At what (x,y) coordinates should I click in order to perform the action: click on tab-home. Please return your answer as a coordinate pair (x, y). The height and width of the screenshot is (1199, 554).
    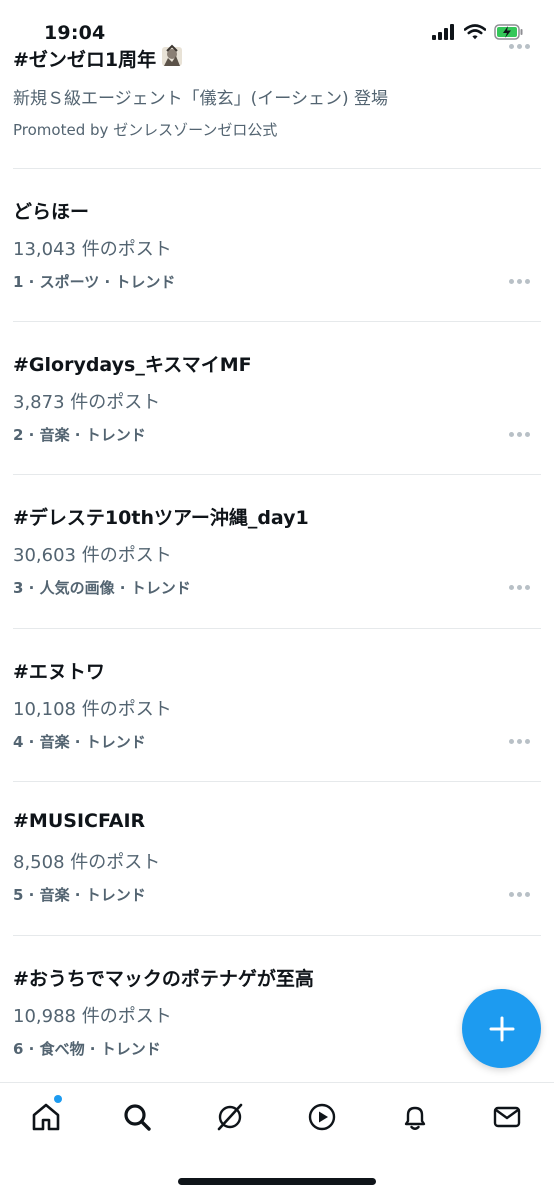
    Looking at the image, I should click on (46, 1117).